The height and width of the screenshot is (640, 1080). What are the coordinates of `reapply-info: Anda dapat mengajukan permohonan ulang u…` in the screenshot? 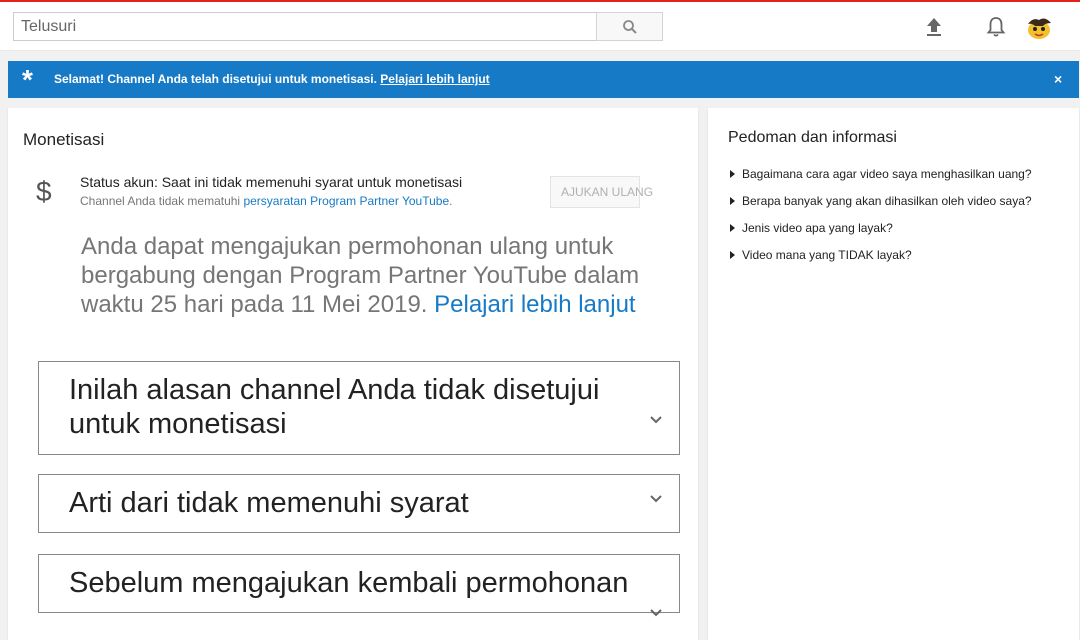 It's located at (381, 275).